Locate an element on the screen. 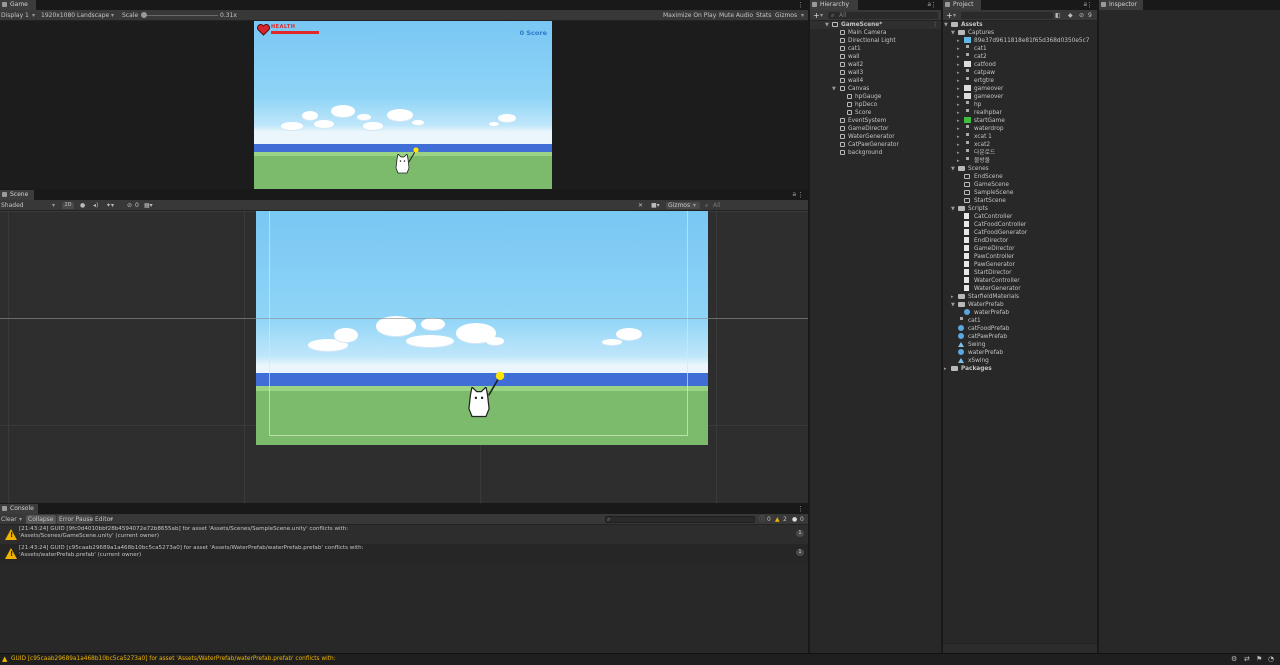  hierarchy-item: CatPawGenerator is located at coordinates (875, 145).